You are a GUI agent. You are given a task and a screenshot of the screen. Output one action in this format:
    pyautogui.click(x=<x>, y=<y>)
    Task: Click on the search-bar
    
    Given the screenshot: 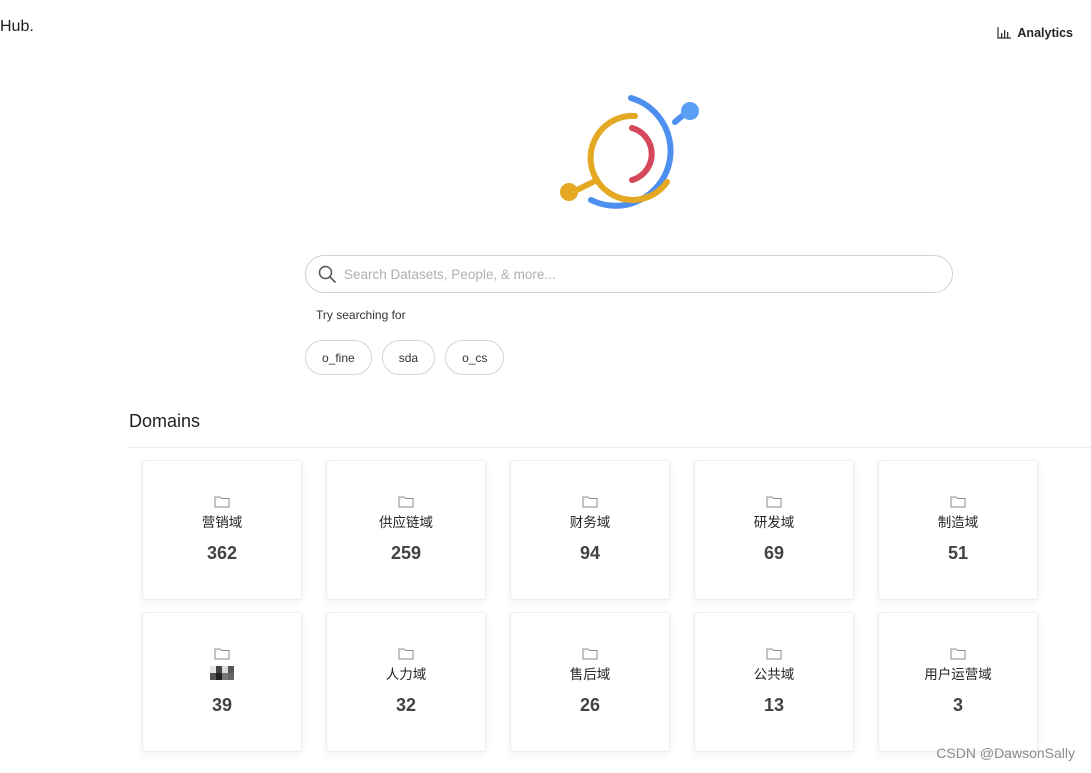 What is the action you would take?
    pyautogui.click(x=629, y=274)
    